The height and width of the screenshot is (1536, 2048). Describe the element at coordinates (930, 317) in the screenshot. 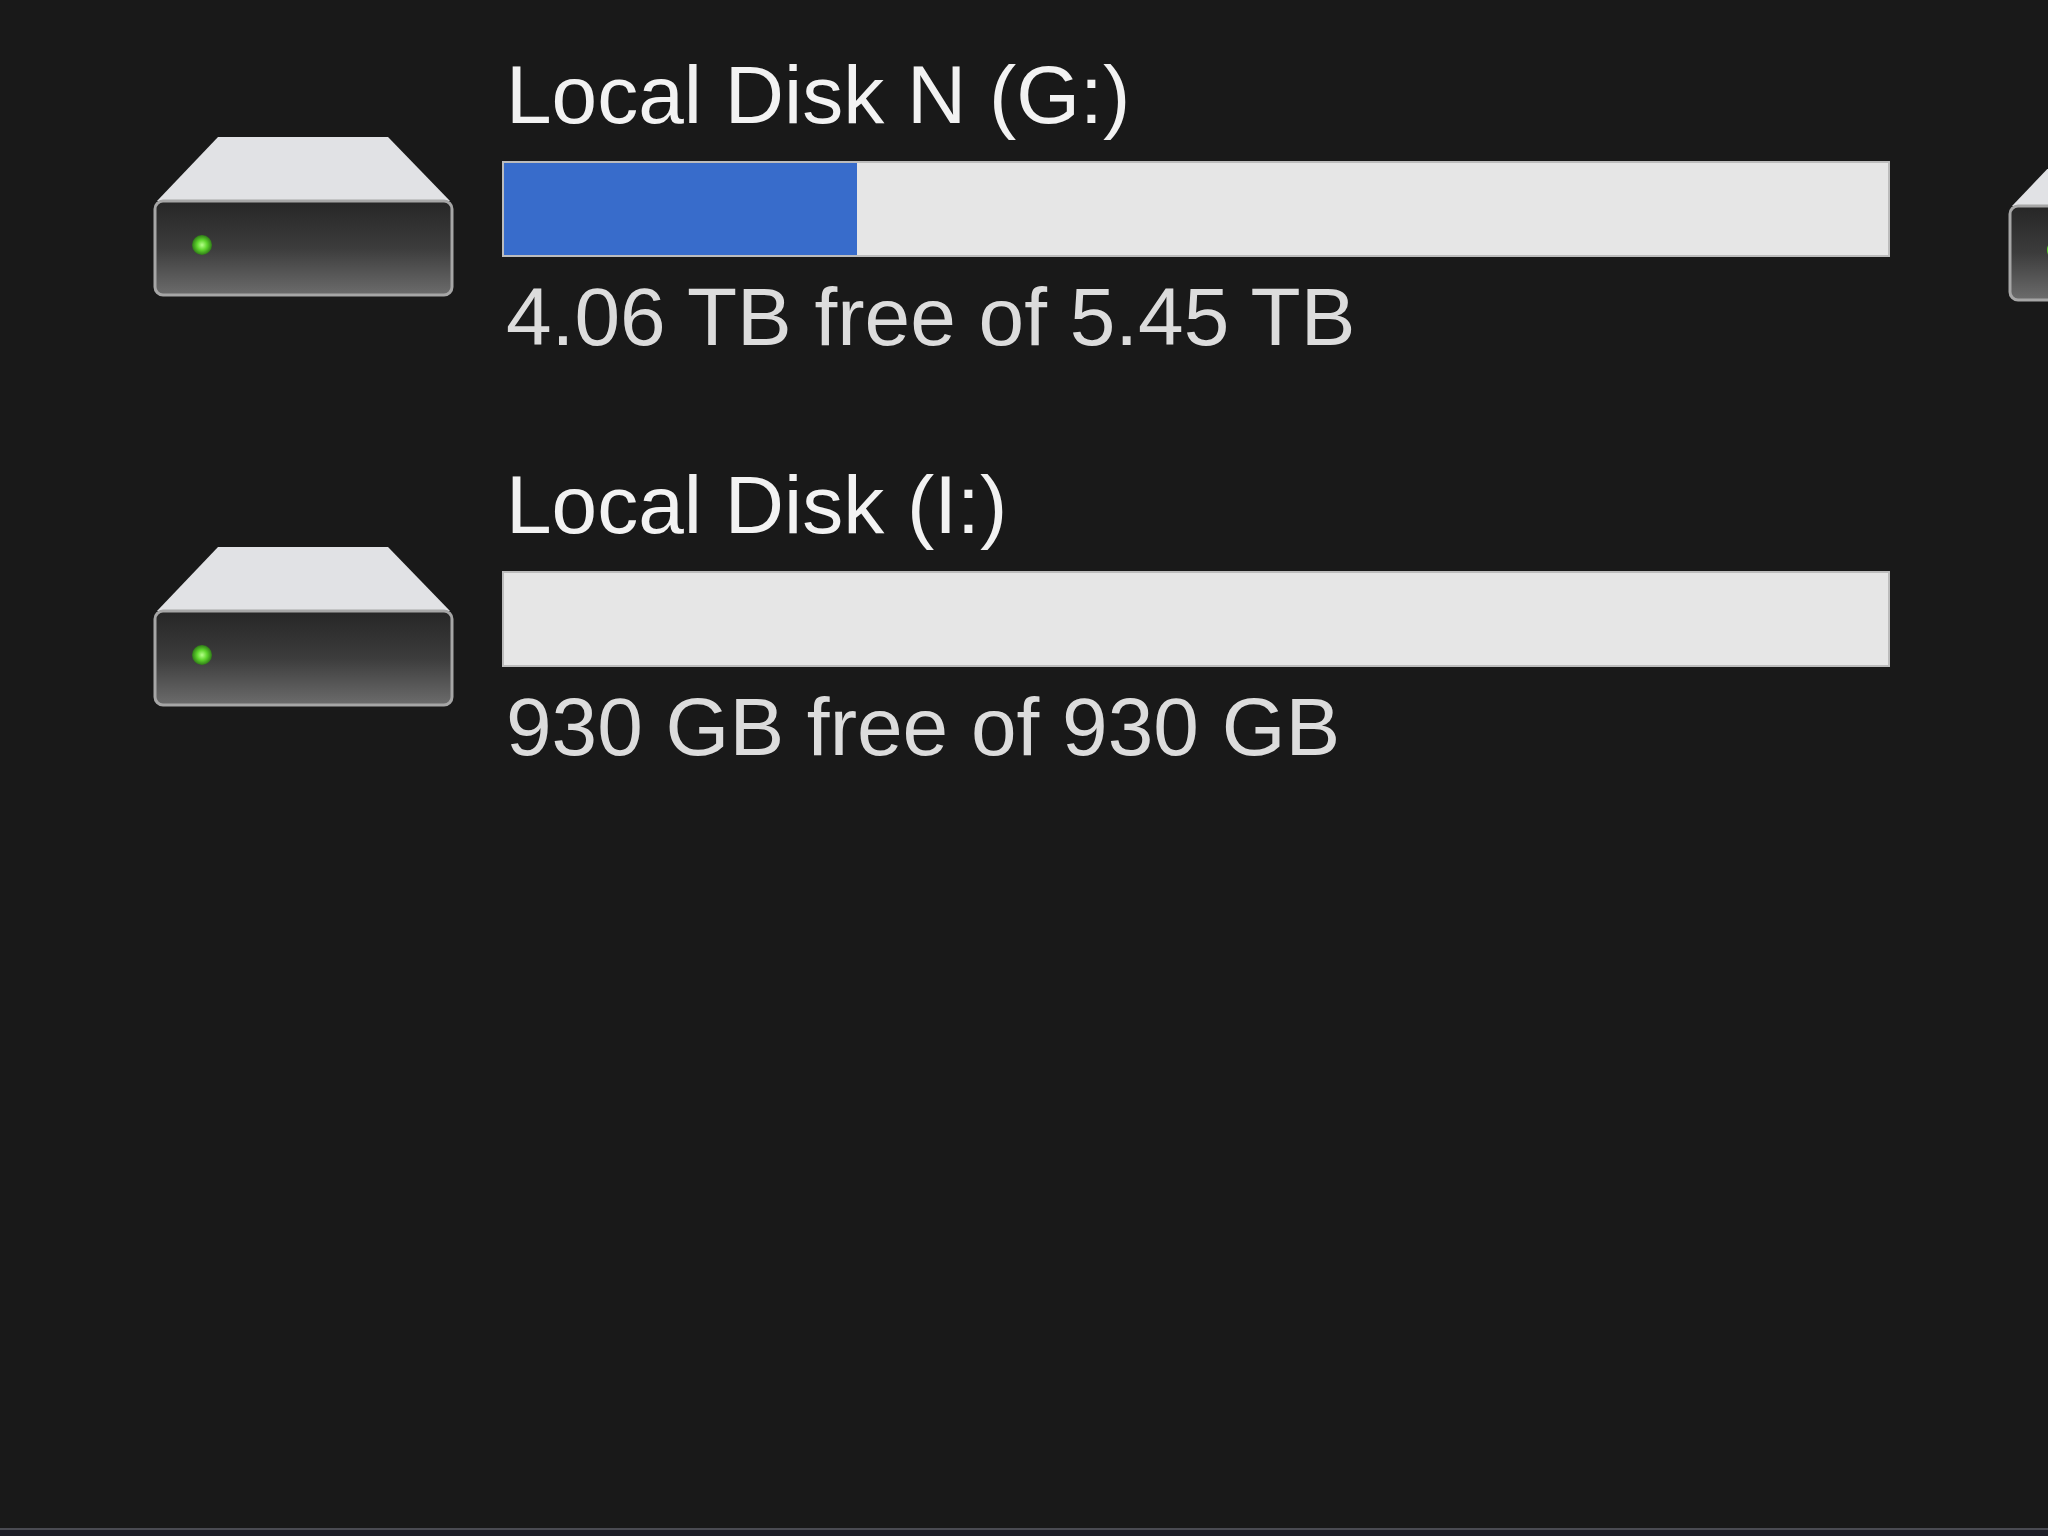

I see `free-space-text: 4.06 TB free of 5.45 TB` at that location.